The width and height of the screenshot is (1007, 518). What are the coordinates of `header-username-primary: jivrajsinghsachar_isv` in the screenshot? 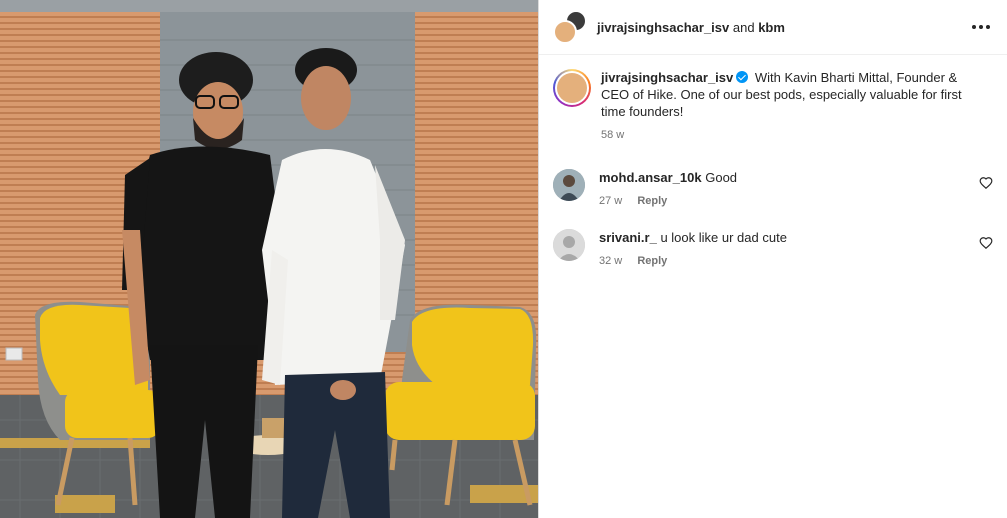 It's located at (663, 27).